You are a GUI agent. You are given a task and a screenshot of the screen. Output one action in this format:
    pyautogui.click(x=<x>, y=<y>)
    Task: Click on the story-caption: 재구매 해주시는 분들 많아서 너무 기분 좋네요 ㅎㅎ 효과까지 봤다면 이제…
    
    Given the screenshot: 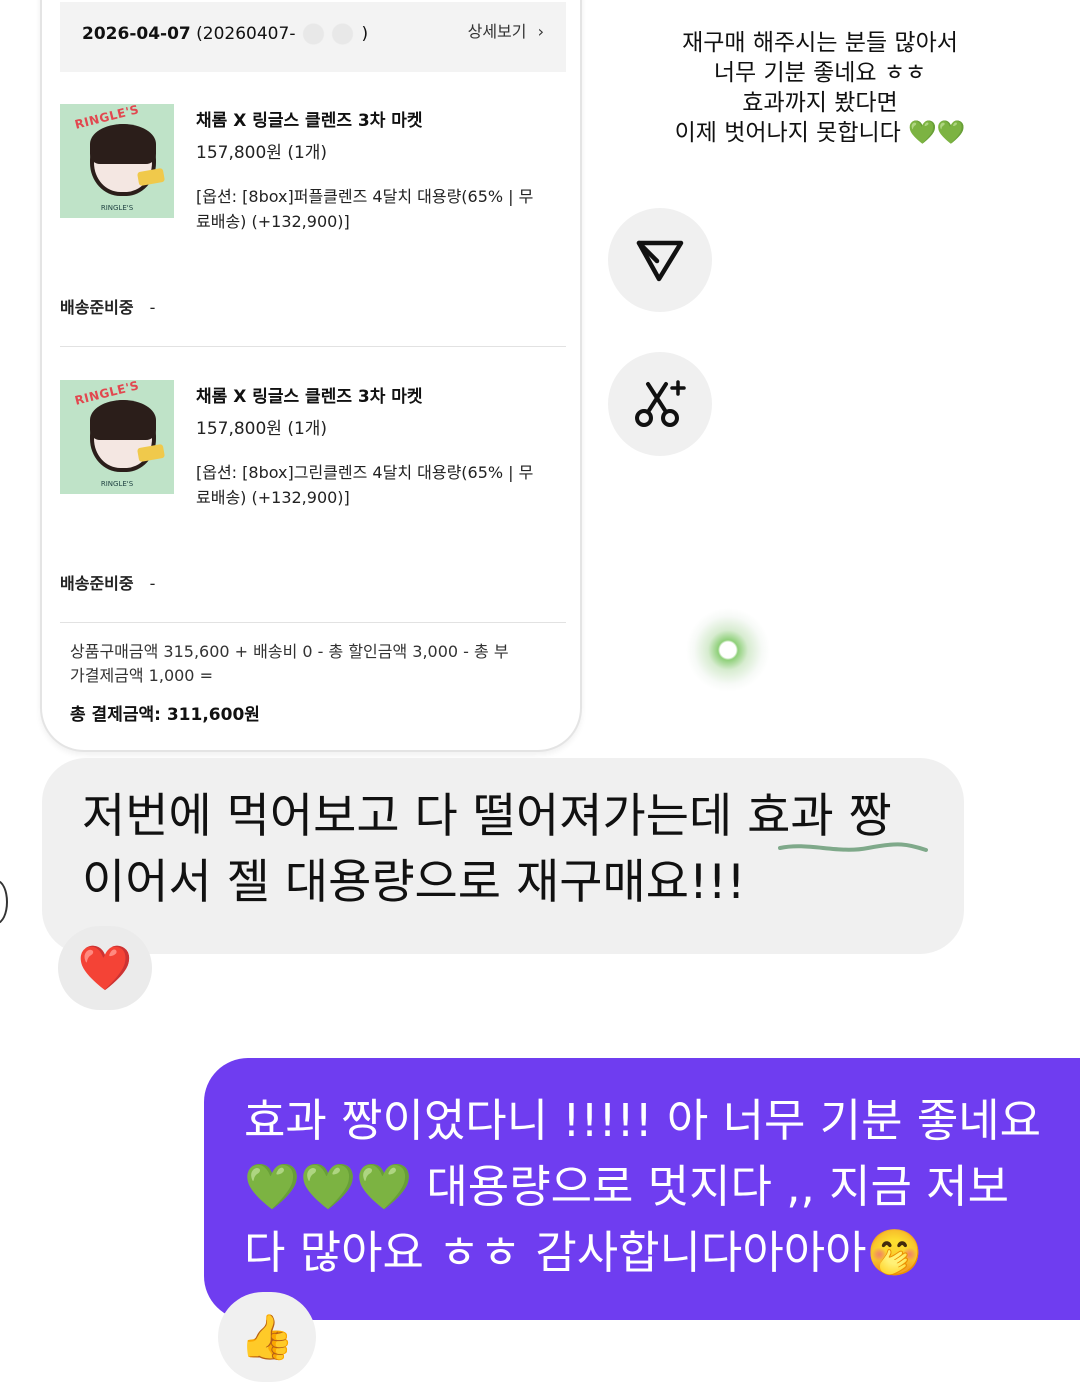 What is the action you would take?
    pyautogui.click(x=820, y=88)
    